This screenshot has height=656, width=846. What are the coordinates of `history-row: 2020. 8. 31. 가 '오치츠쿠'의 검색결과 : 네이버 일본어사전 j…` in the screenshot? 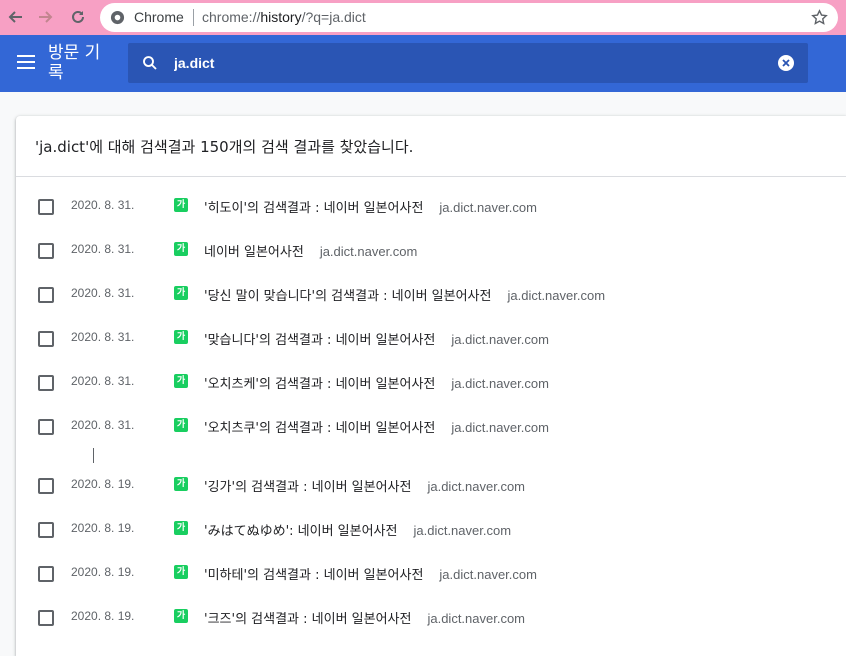 It's located at (431, 427).